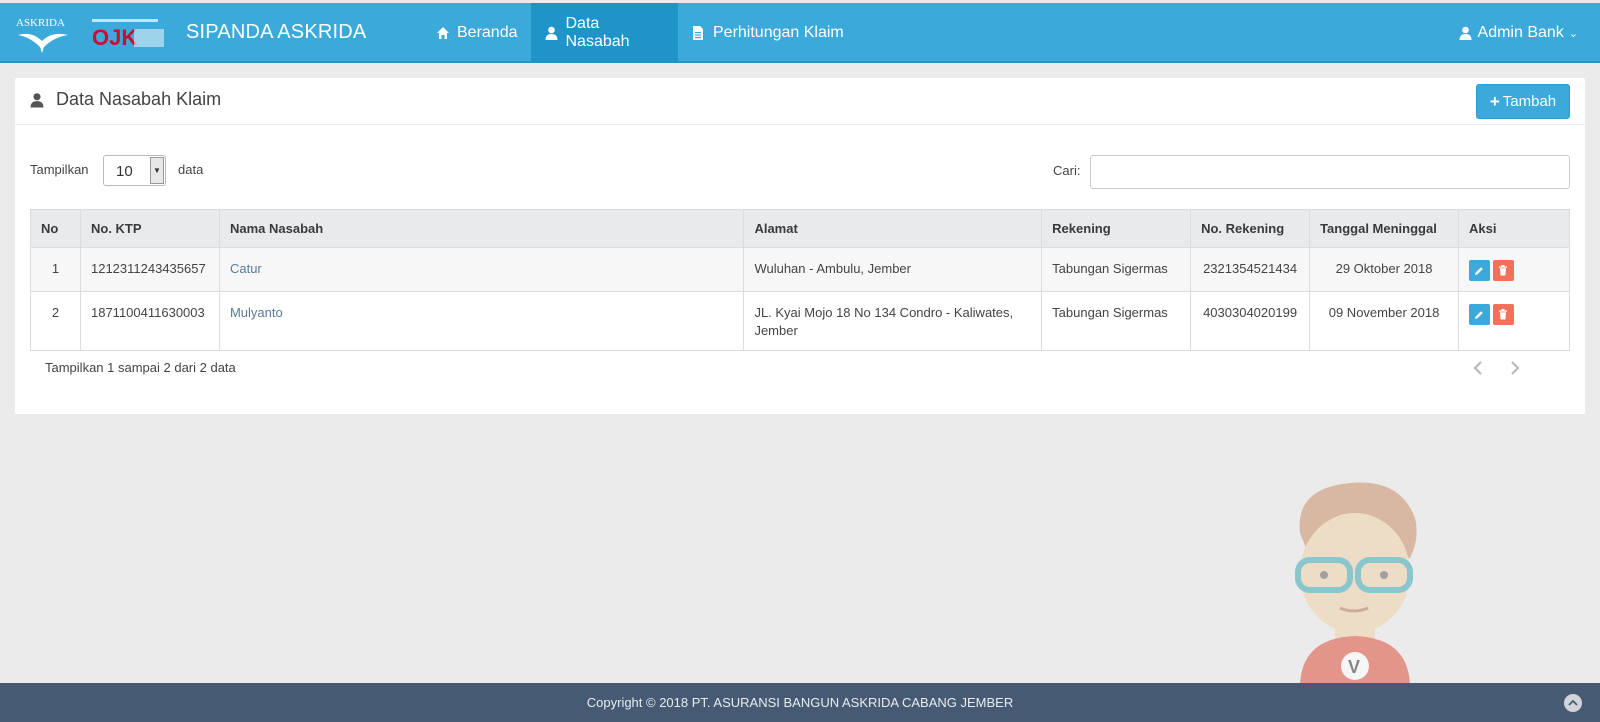  I want to click on chevron-right-icon, so click(1515, 368).